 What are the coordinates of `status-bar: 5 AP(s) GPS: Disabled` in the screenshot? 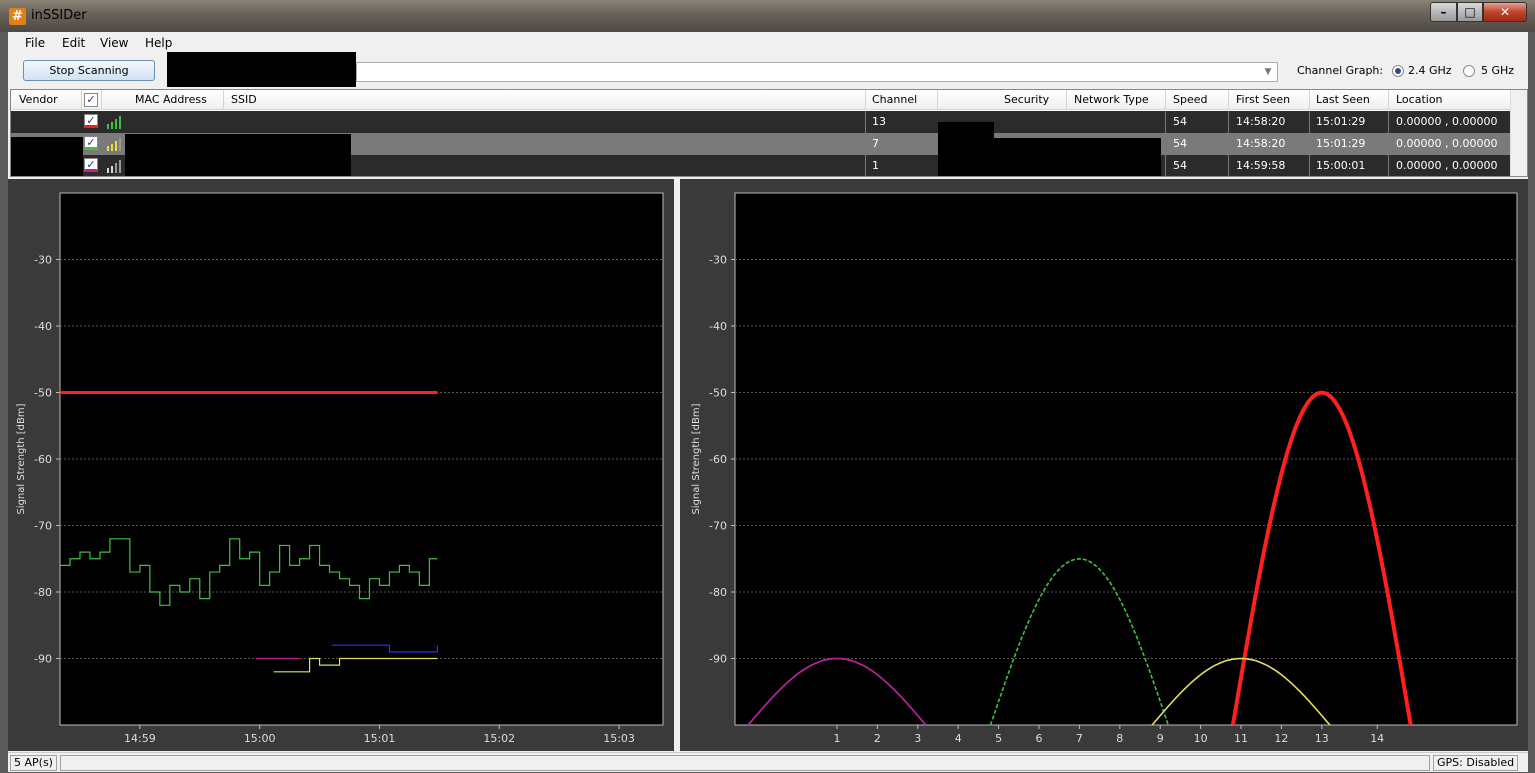 It's located at (768, 762).